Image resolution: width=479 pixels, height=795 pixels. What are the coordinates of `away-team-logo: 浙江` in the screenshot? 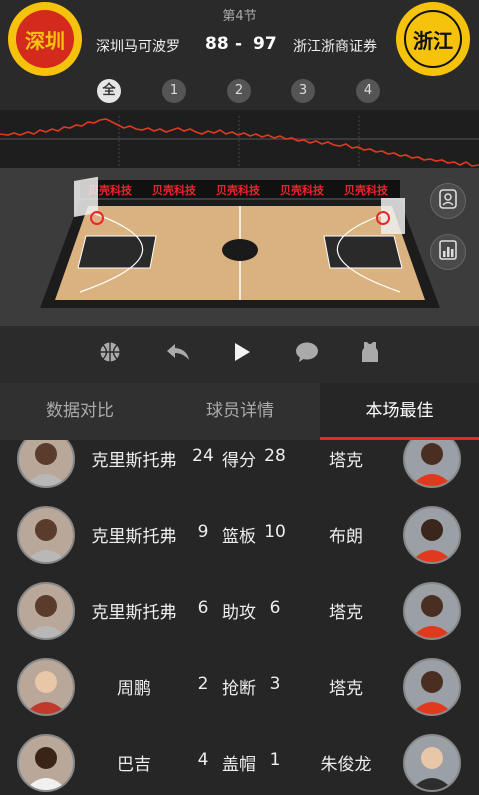 It's located at (433, 39).